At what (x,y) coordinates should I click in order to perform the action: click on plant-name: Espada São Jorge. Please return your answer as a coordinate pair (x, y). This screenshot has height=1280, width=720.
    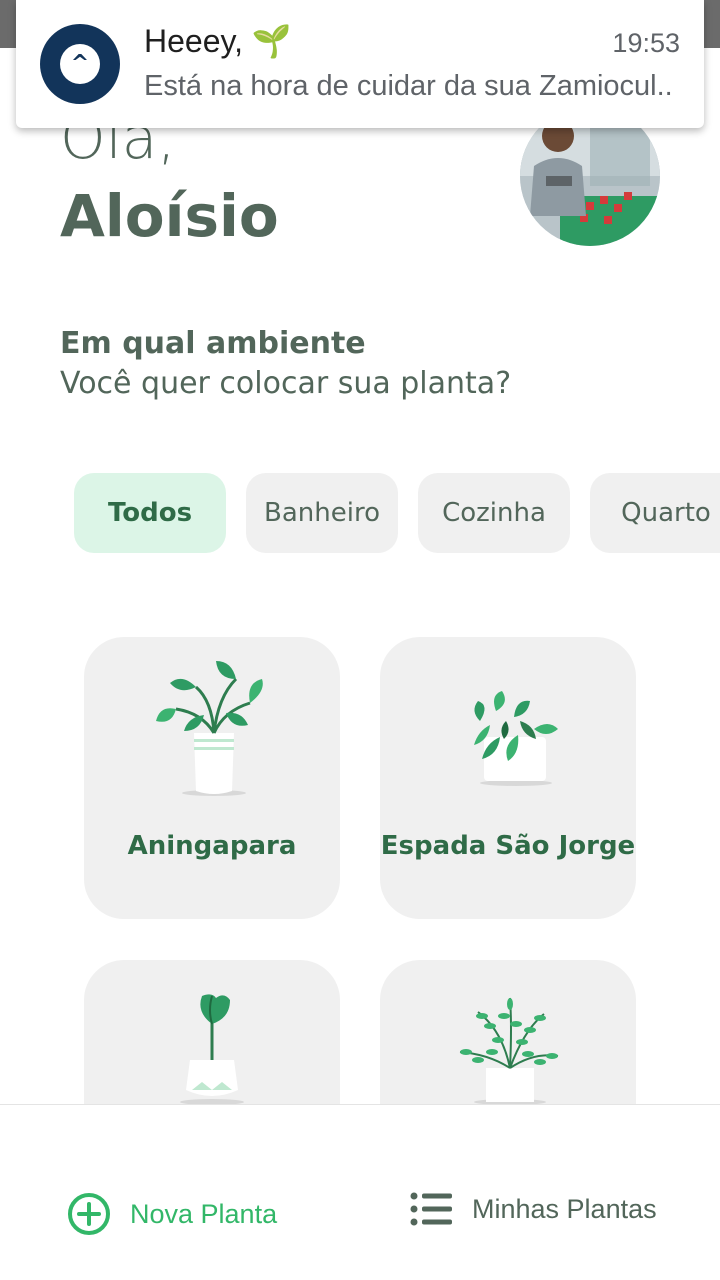
    Looking at the image, I should click on (508, 846).